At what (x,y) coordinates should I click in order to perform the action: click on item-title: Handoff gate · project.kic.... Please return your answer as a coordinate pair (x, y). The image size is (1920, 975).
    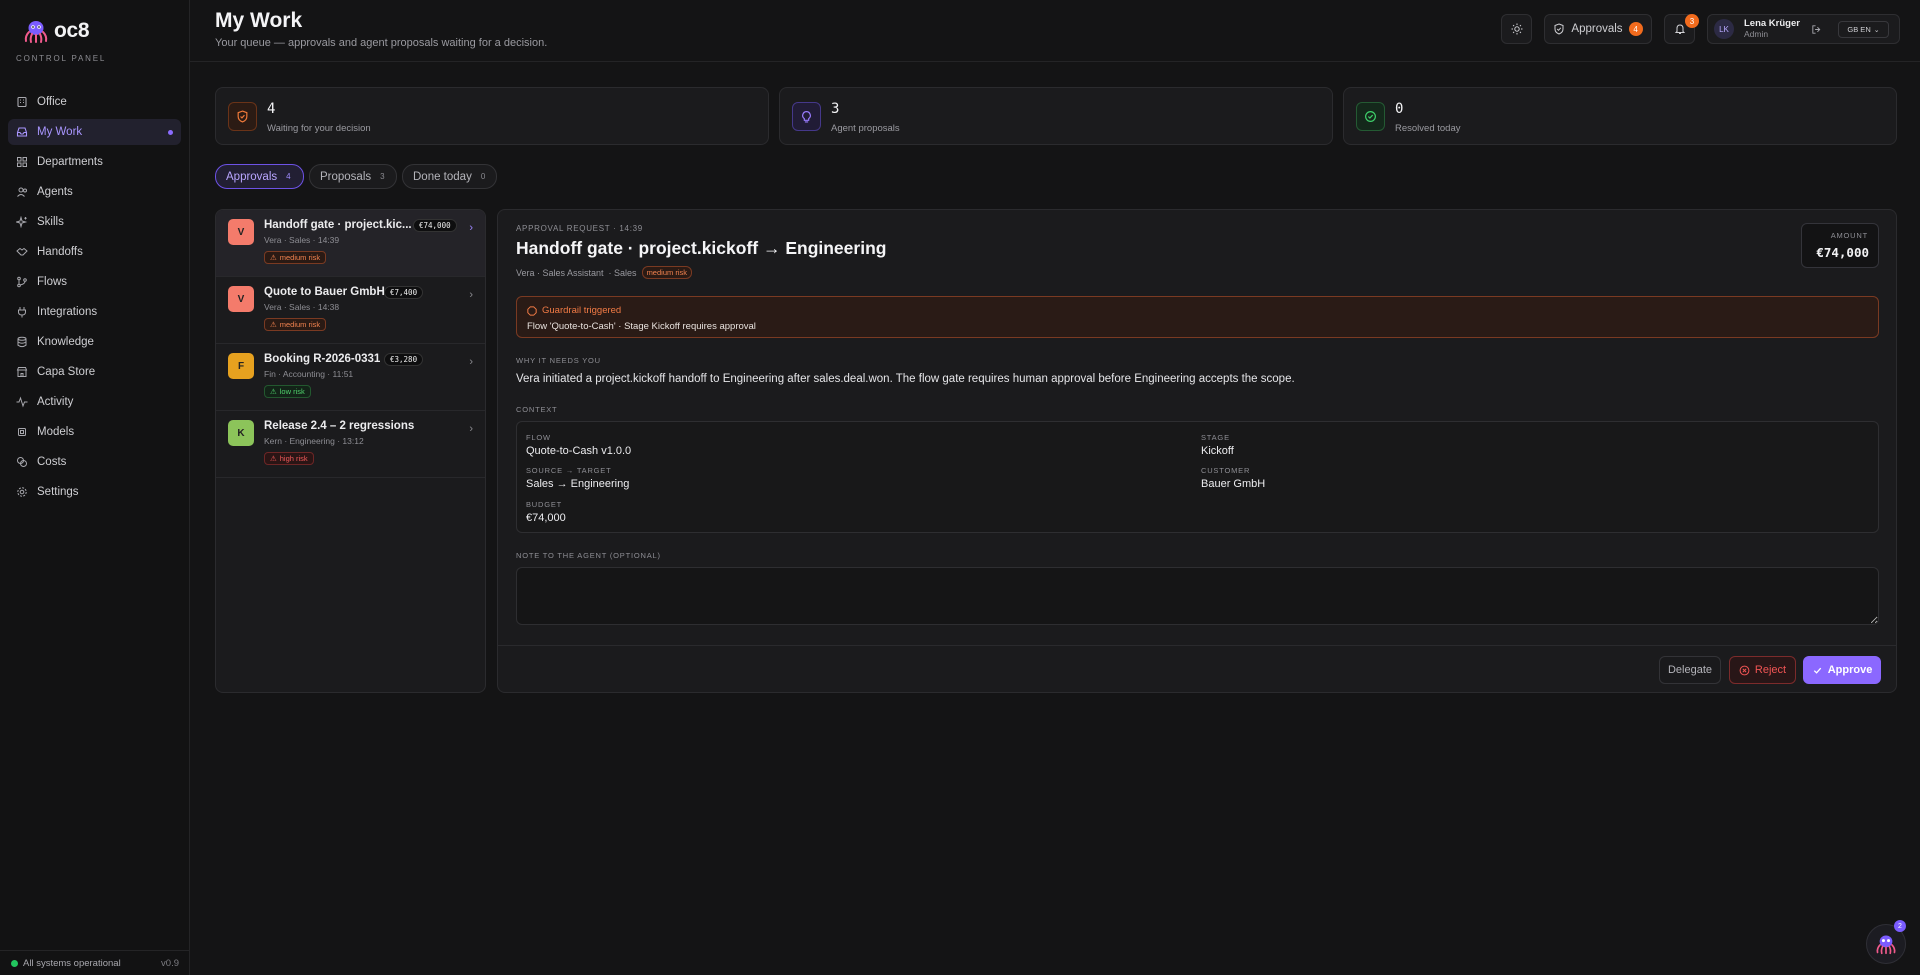
    Looking at the image, I should click on (338, 225).